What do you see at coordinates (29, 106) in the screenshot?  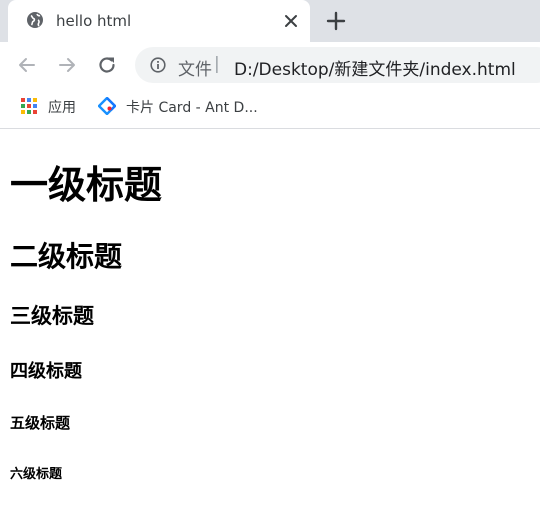 I see `apps-grid-icon` at bounding box center [29, 106].